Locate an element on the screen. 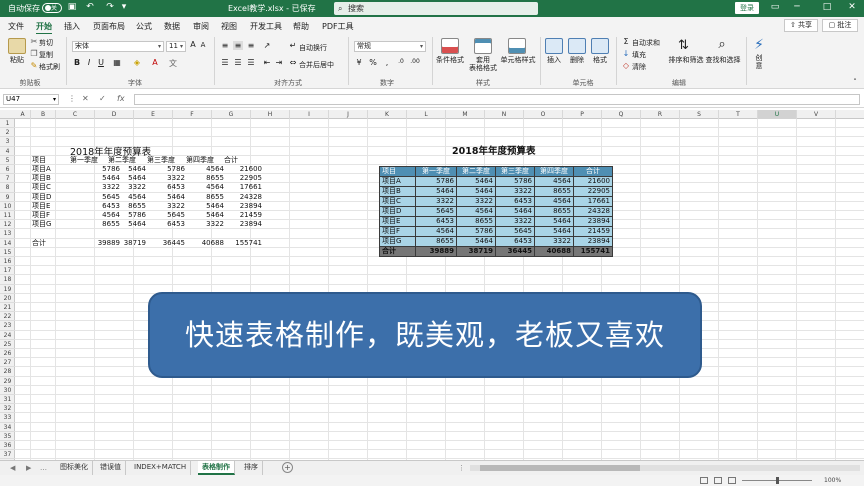  insert-function-icon: fx is located at coordinates (121, 98).